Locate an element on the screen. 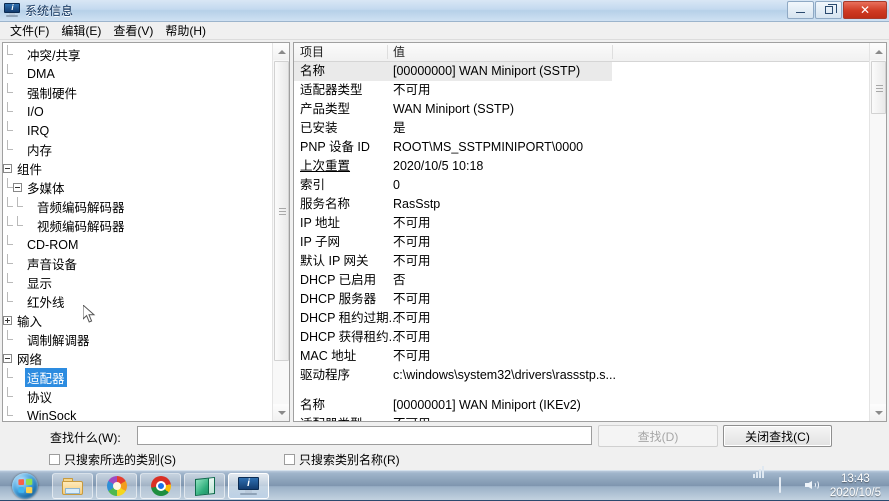 The image size is (889, 501). tree-scroll-up-button is located at coordinates (281, 51).